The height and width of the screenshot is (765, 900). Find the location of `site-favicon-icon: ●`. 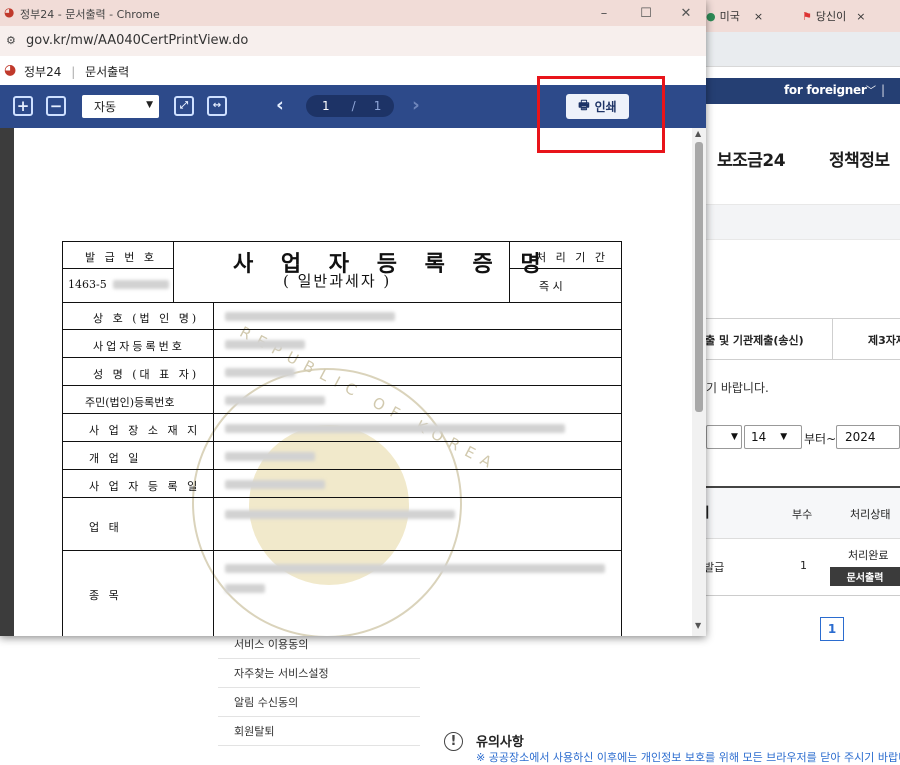

site-favicon-icon: ● is located at coordinates (711, 16).